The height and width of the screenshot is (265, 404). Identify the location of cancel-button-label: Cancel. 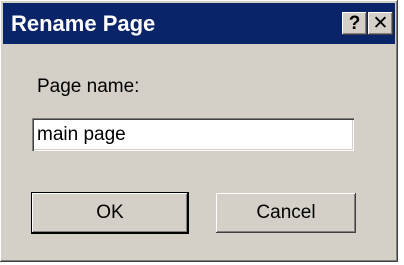
(286, 212).